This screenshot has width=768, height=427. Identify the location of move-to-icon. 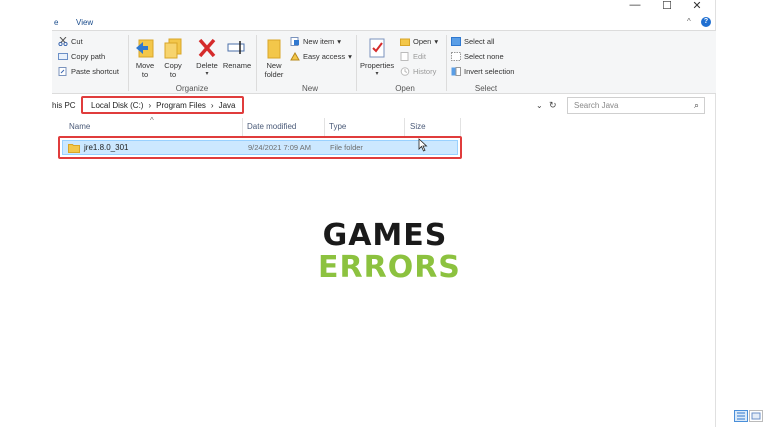
(145, 48).